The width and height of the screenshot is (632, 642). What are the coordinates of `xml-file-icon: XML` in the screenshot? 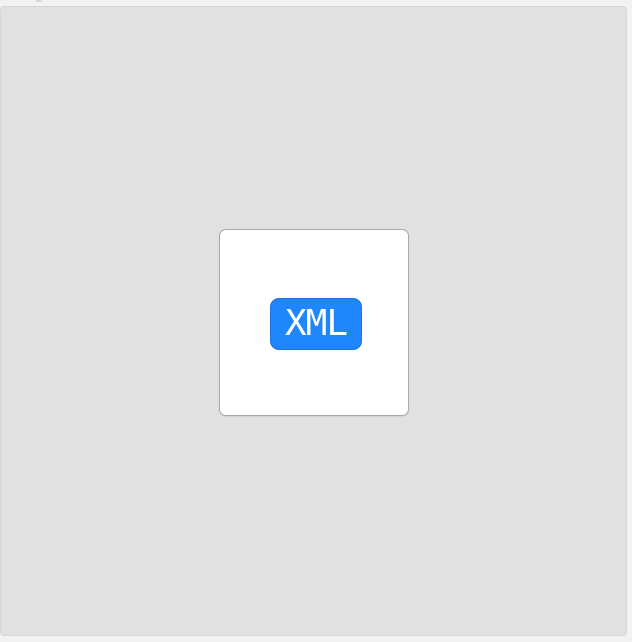 It's located at (314, 322).